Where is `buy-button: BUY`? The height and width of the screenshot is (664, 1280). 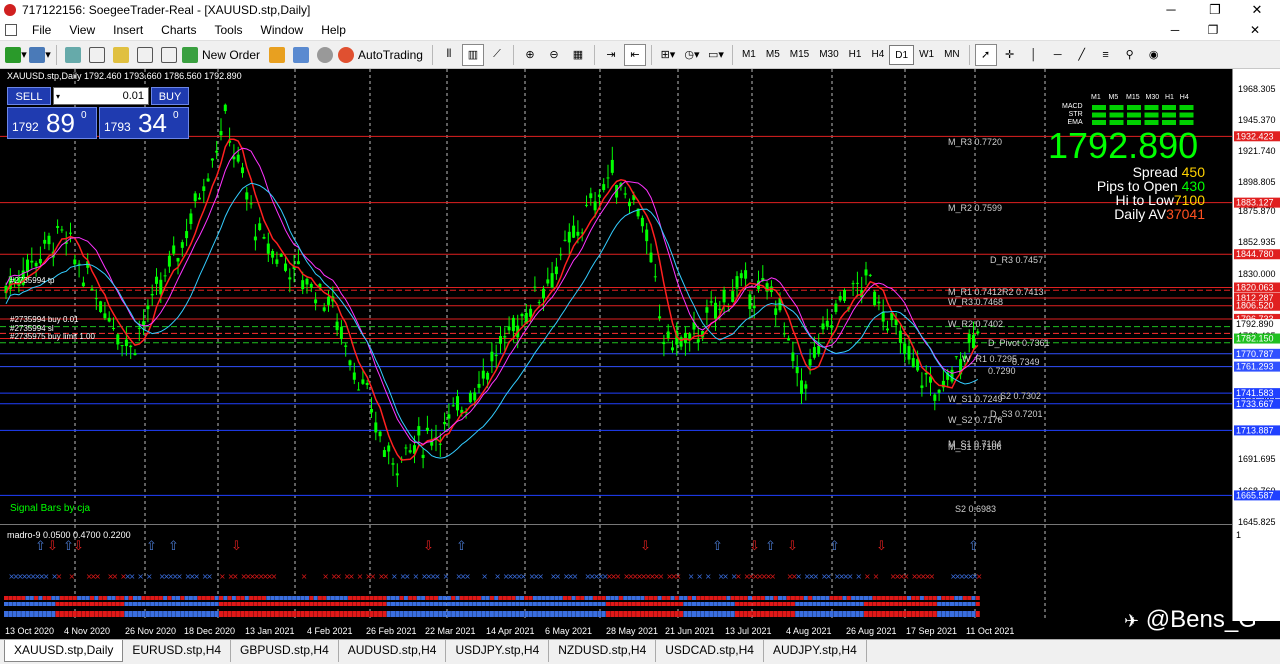
buy-button: BUY is located at coordinates (170, 96).